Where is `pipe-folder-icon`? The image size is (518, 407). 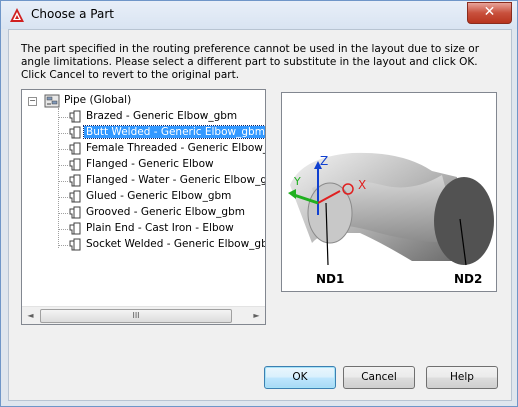 pipe-folder-icon is located at coordinates (52, 101).